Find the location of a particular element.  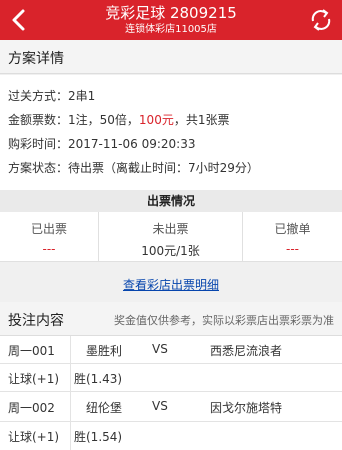

amount-row: 金额票数：1注，50倍，100元，共1张票 is located at coordinates (118, 119).